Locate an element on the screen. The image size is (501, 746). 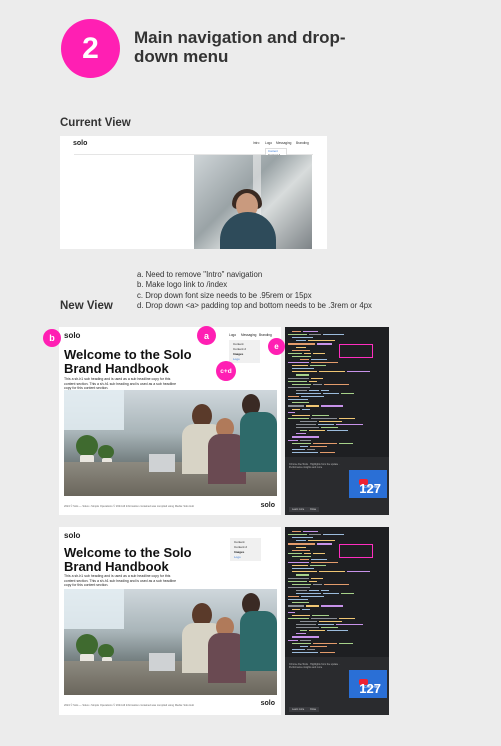
new-nav-messaging: Messaging is located at coordinates (248, 335).